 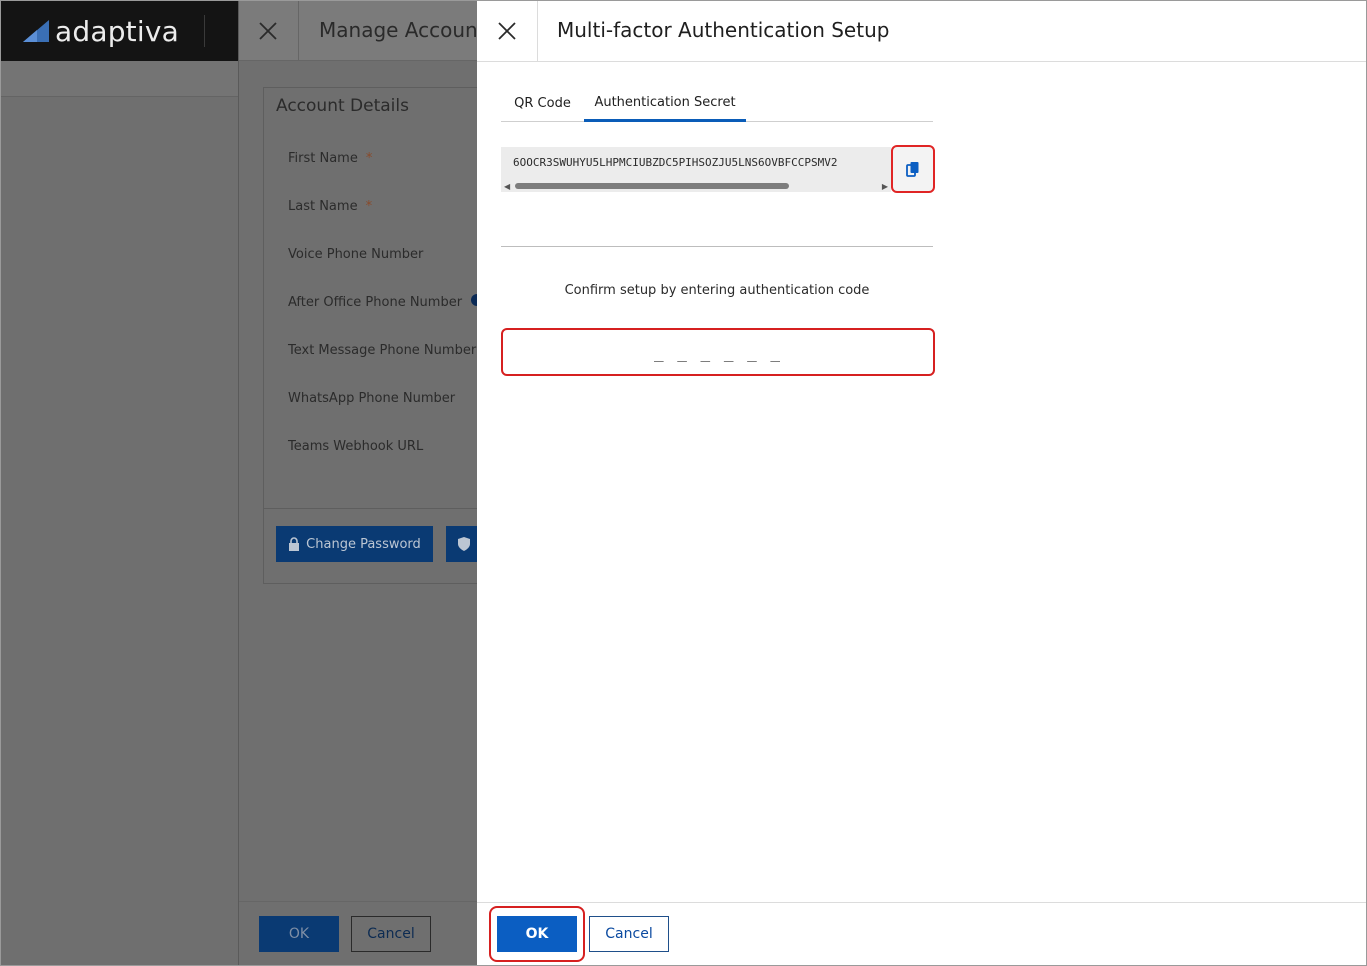 What do you see at coordinates (921, 31) in the screenshot?
I see `mfa-dialog-header: Multi-factor Authentication Setup` at bounding box center [921, 31].